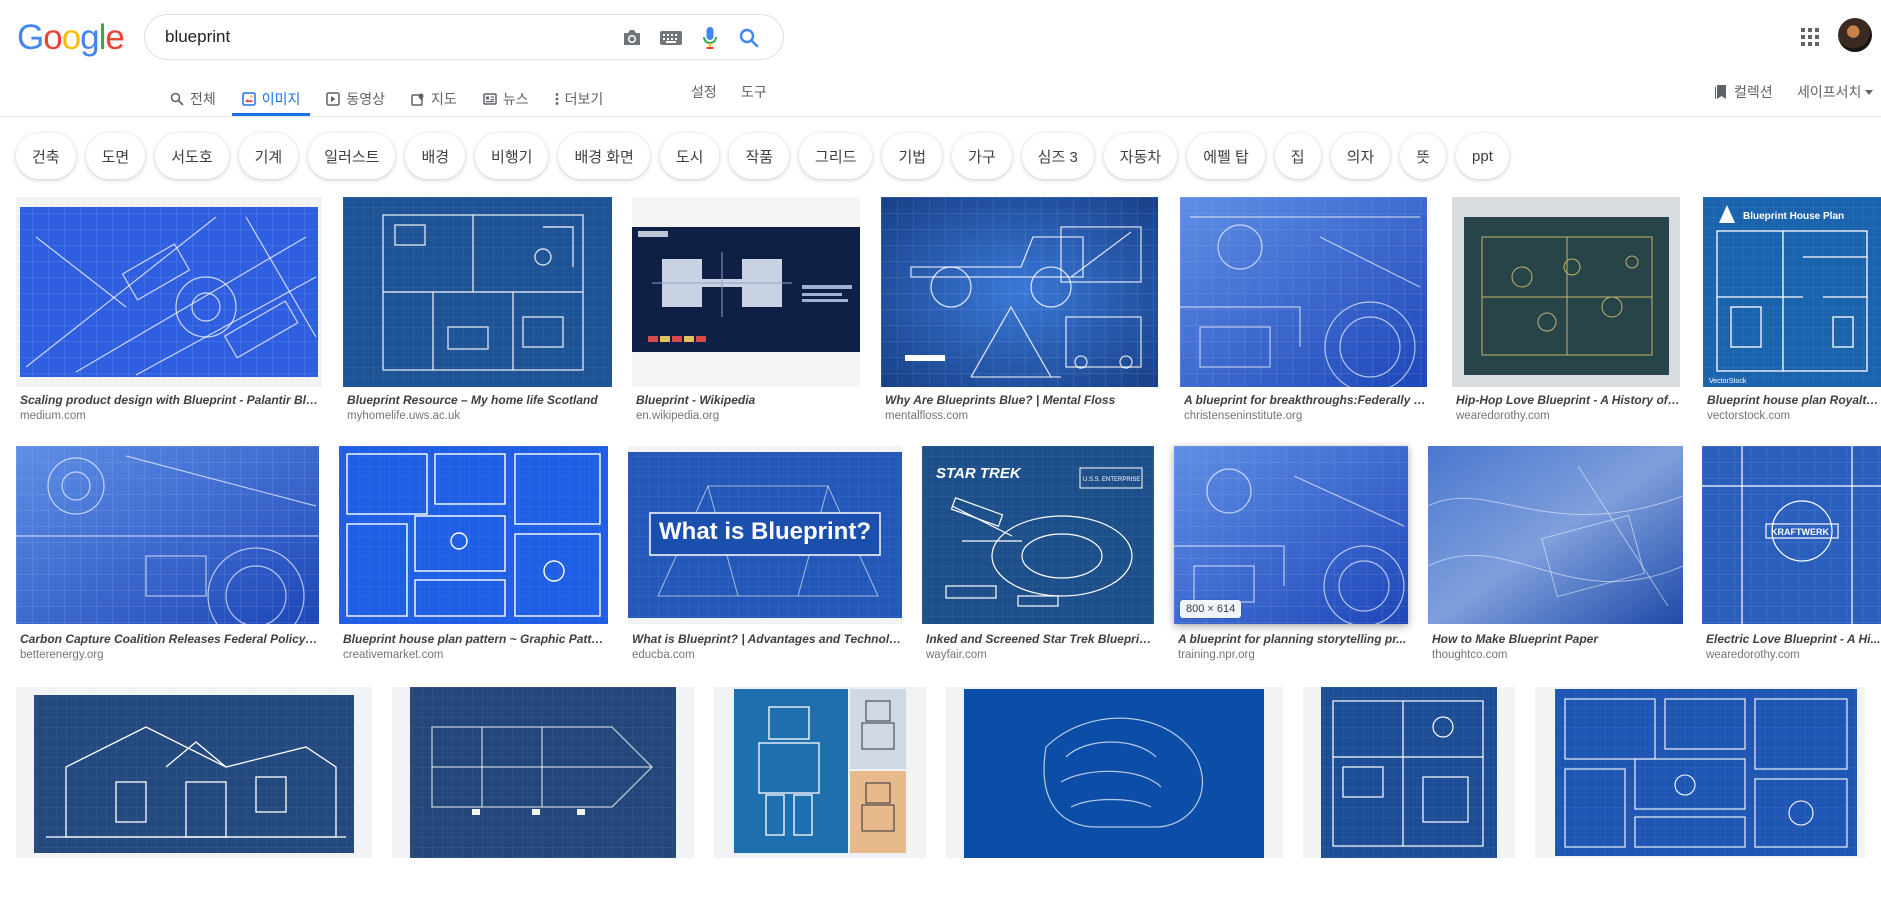 The height and width of the screenshot is (910, 1881). Describe the element at coordinates (475, 655) in the screenshot. I see `result-source: creativemarket.com` at that location.